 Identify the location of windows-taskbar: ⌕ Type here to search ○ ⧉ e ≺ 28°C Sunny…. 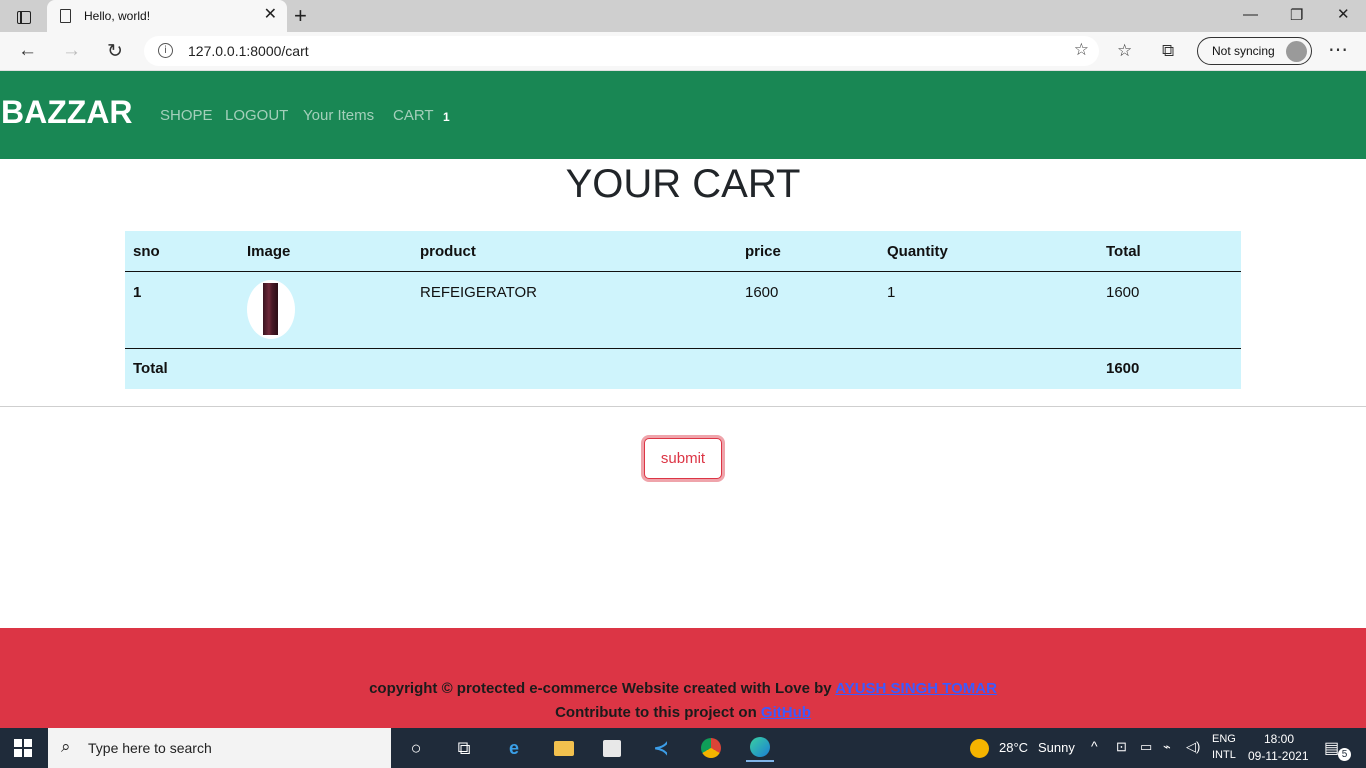
(683, 748).